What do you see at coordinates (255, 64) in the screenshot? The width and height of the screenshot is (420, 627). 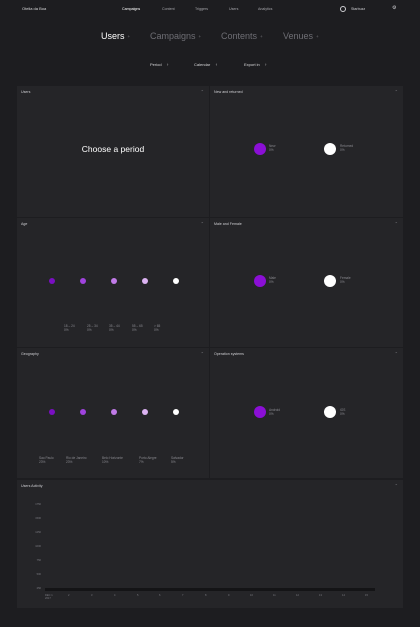 I see `export-button: Export in ↑` at bounding box center [255, 64].